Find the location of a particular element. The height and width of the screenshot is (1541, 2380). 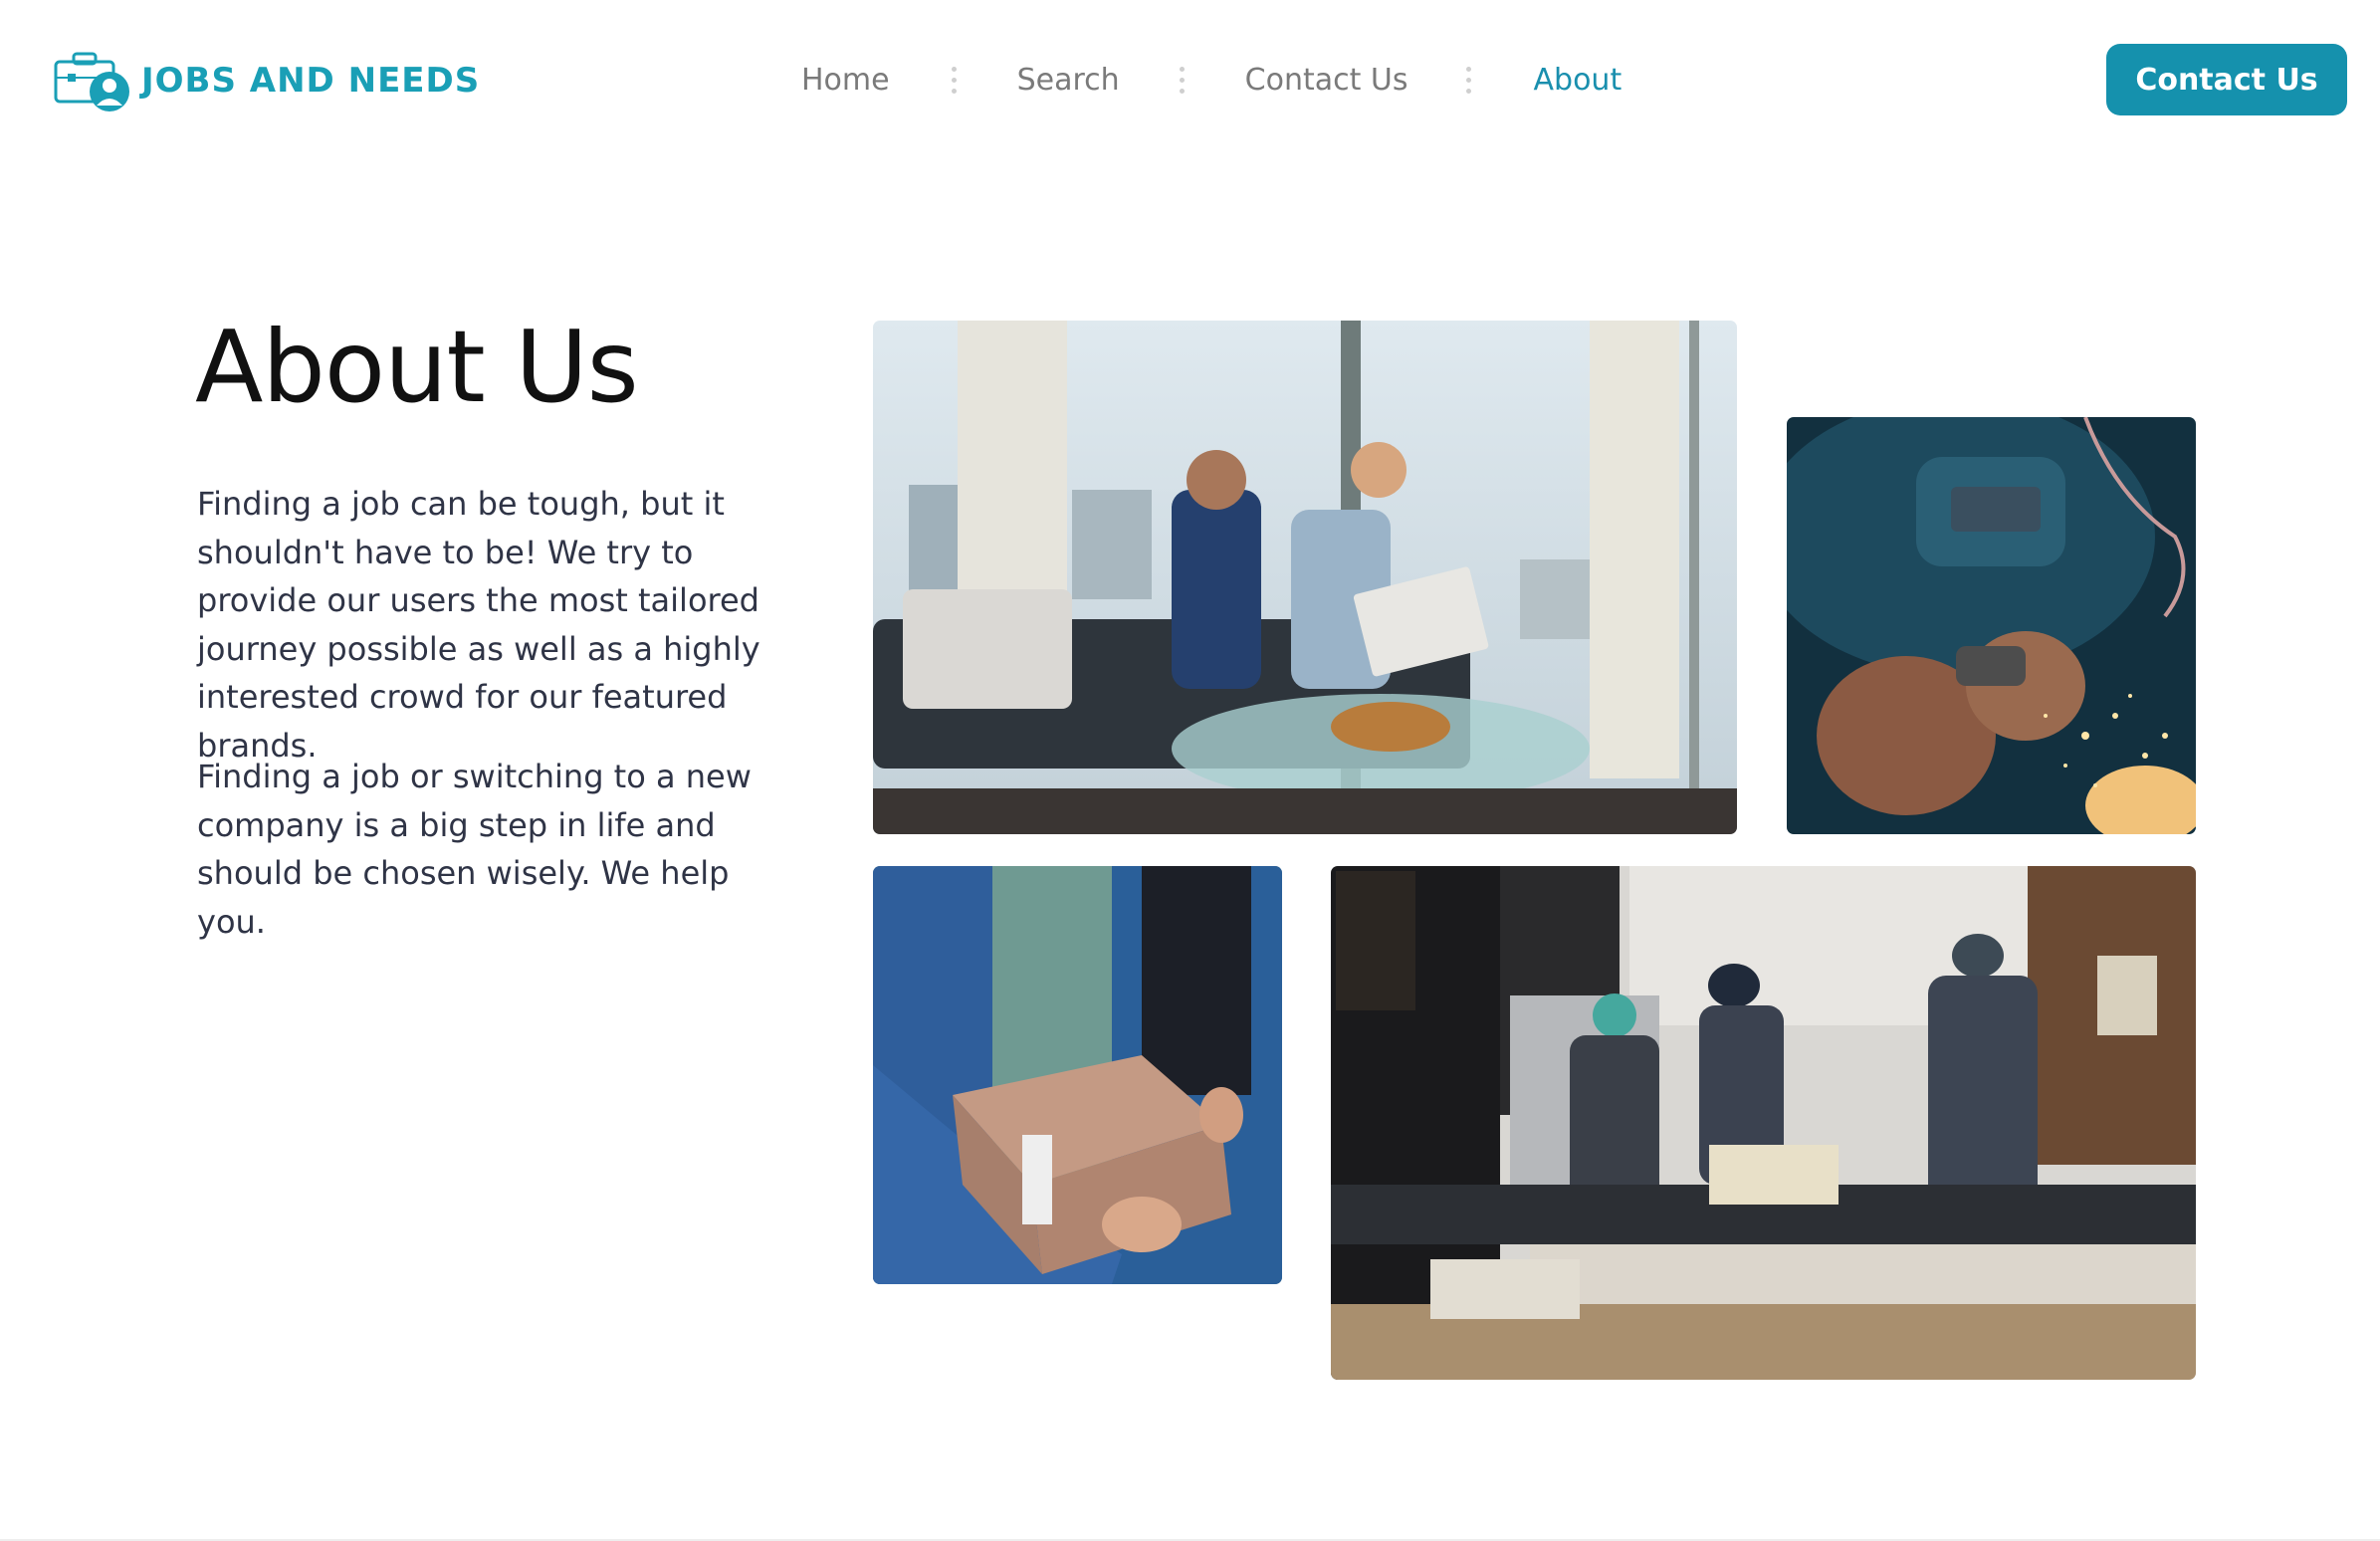

contact-us-button: Contact Us is located at coordinates (2226, 79).